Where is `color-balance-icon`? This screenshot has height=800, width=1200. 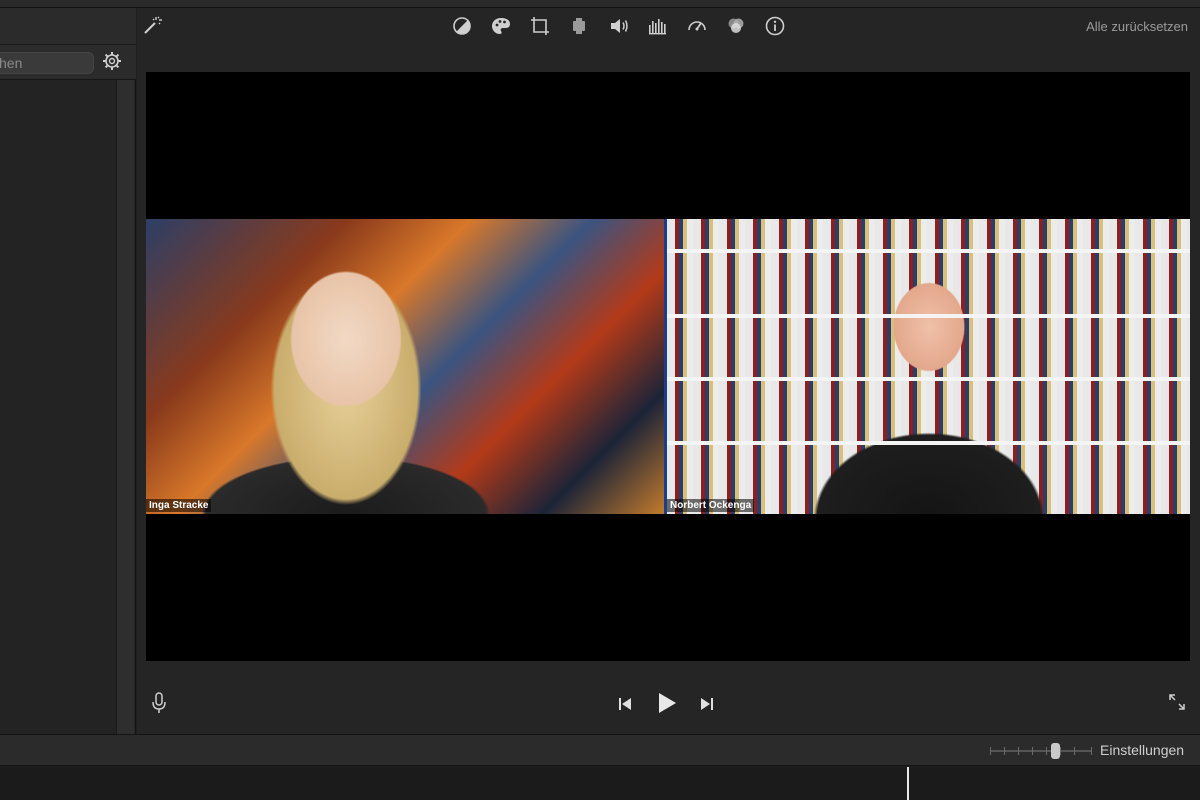 color-balance-icon is located at coordinates (462, 28).